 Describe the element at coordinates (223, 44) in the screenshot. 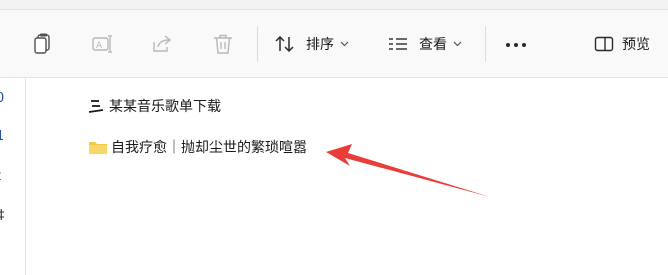

I see `delete-icon` at that location.